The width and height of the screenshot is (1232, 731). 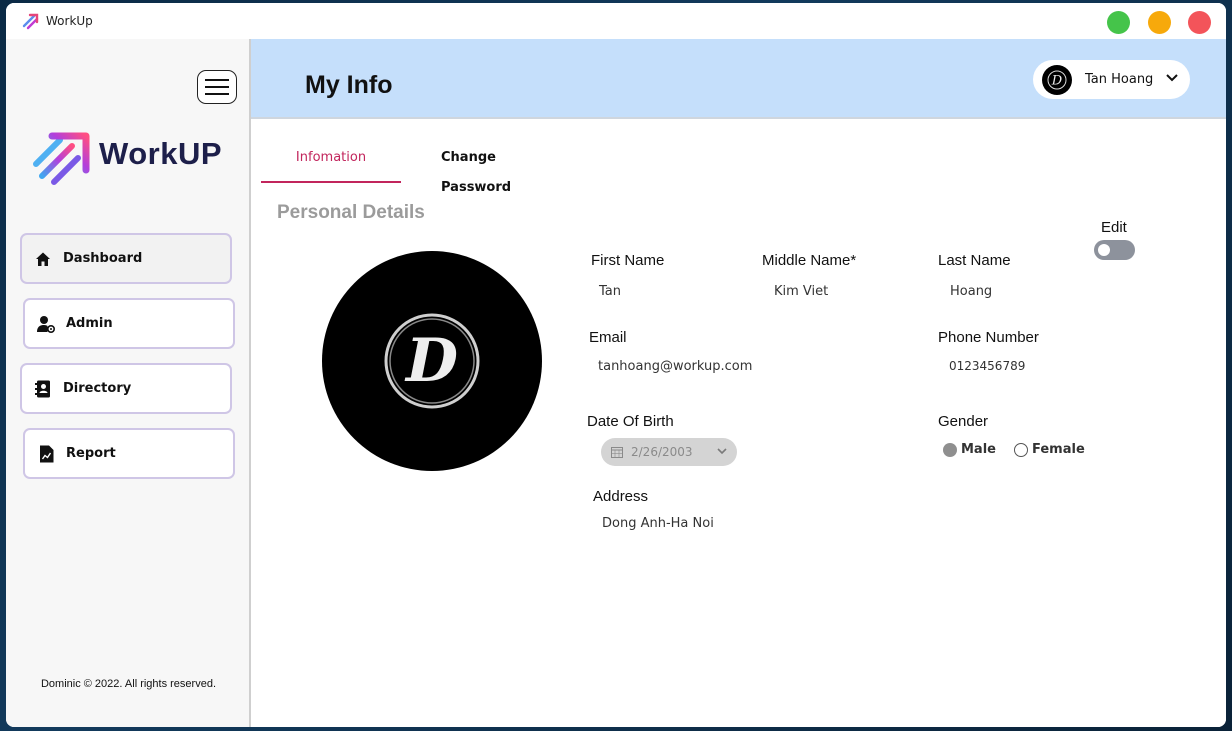 I want to click on middle-name-label: Middle Name*, so click(x=809, y=260).